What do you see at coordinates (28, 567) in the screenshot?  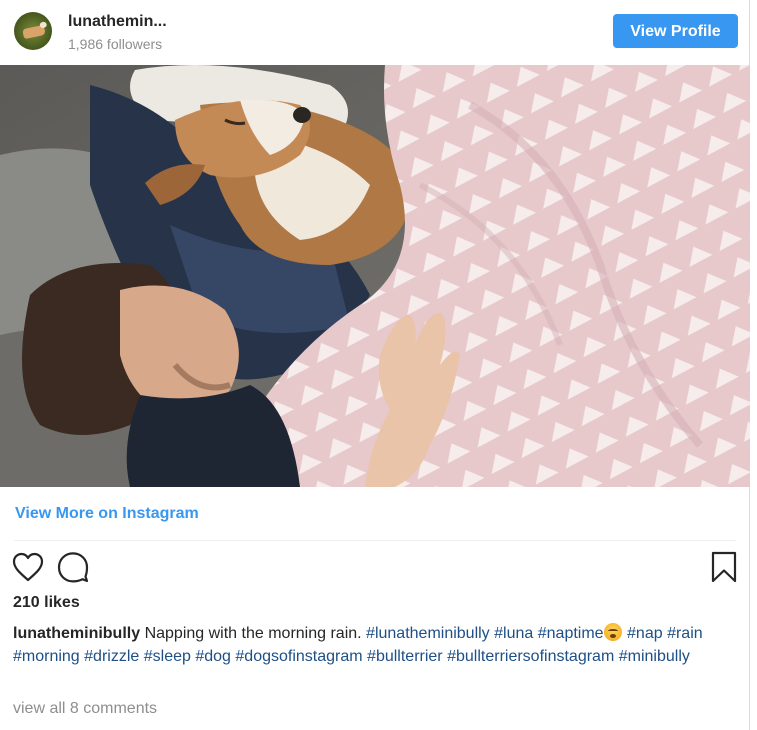 I see `heart-icon` at bounding box center [28, 567].